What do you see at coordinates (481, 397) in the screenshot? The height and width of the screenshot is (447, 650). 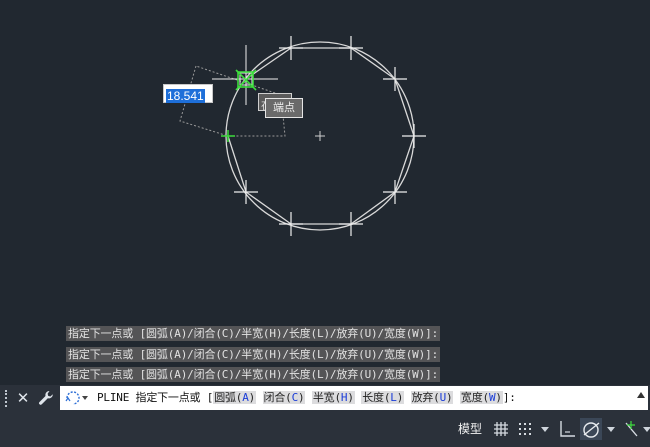 I see `option-width: 宽度(W)` at bounding box center [481, 397].